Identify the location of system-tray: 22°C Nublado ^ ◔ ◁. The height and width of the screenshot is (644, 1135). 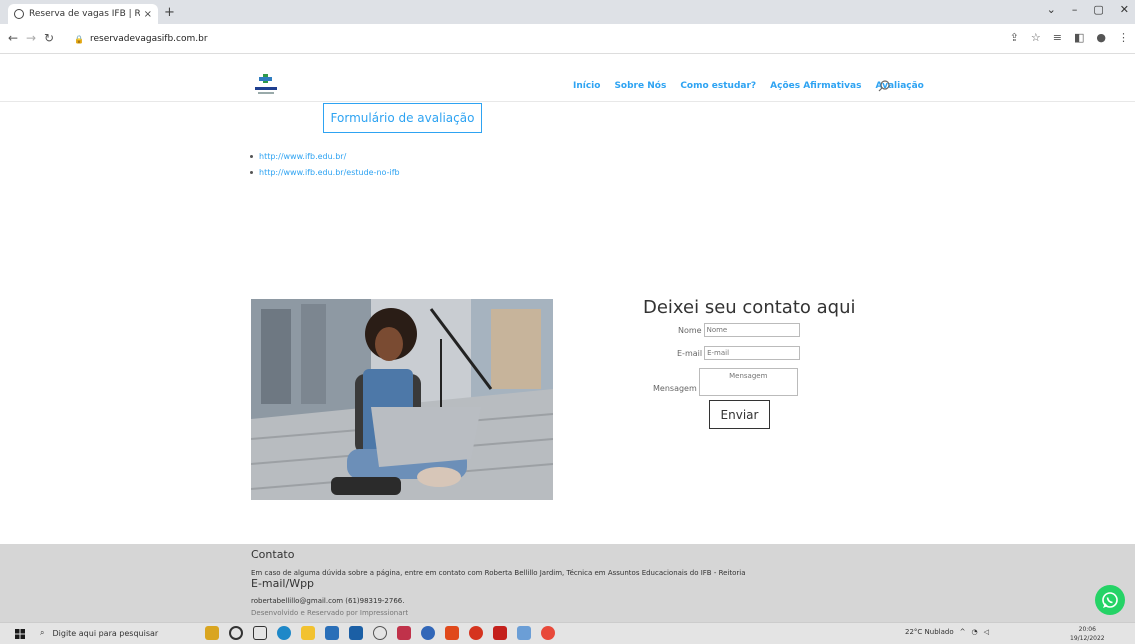
(947, 632).